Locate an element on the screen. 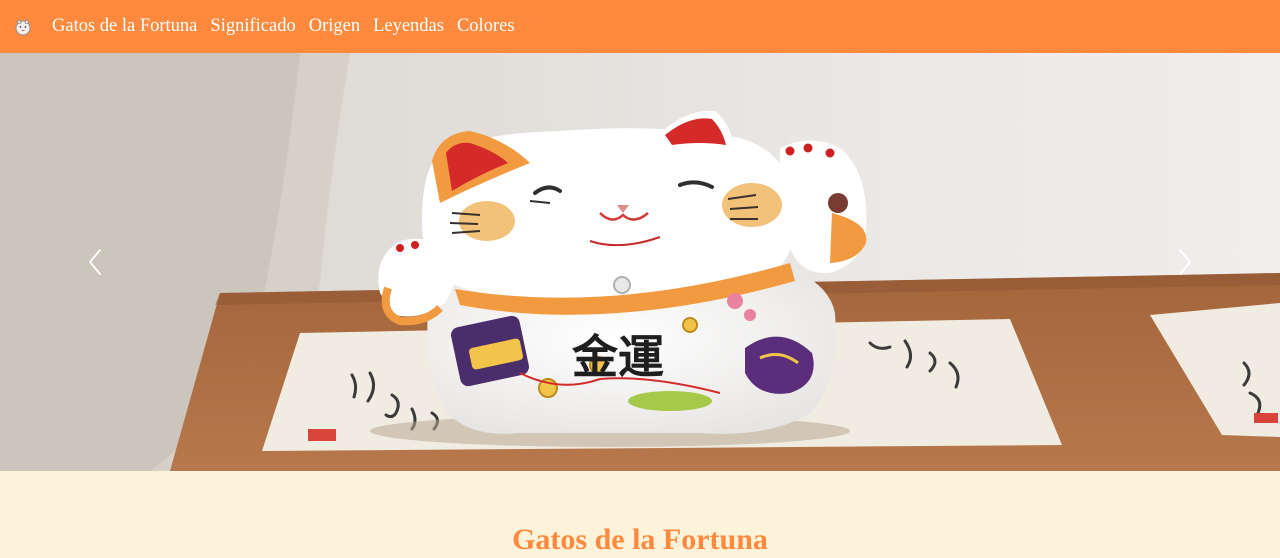 Image resolution: width=1280 pixels, height=558 pixels. nav-link-origen: Origen is located at coordinates (334, 26).